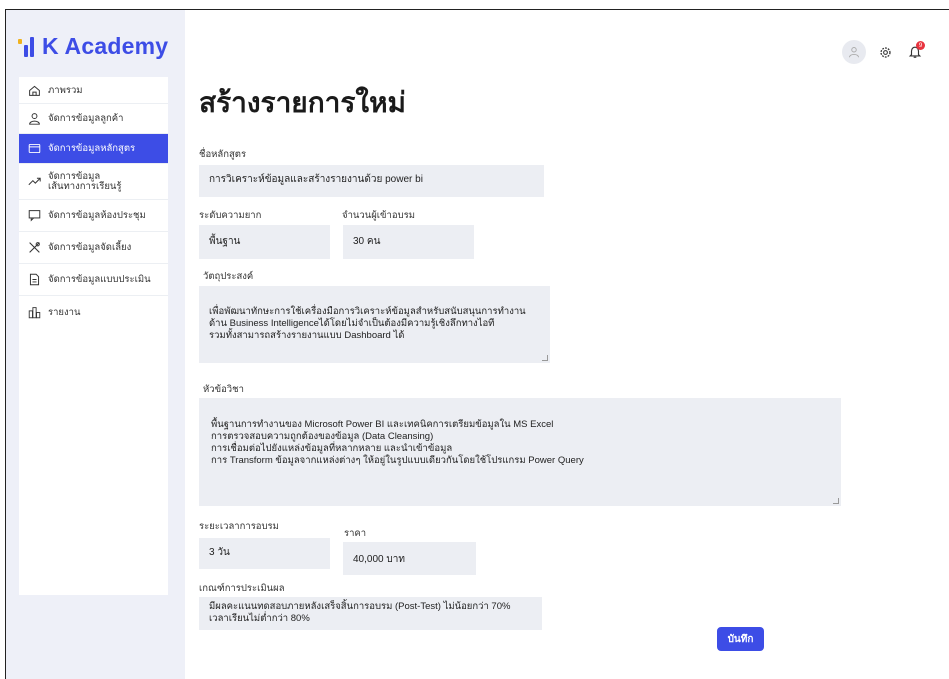  What do you see at coordinates (264, 242) in the screenshot?
I see `difficulty-input: พื้นฐาน` at bounding box center [264, 242].